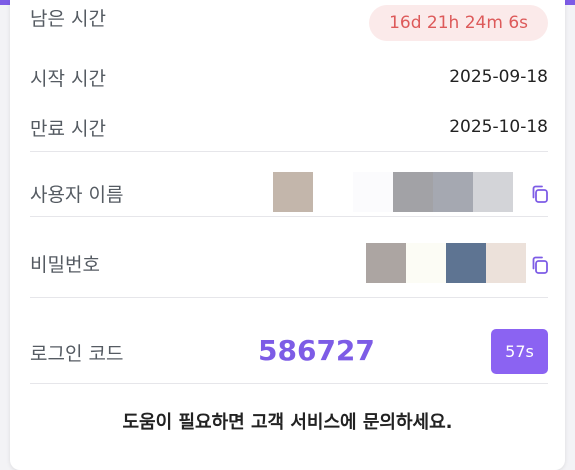 This screenshot has width=575, height=470. I want to click on login-code-row: 로그인 코드 586727 57s, so click(289, 351).